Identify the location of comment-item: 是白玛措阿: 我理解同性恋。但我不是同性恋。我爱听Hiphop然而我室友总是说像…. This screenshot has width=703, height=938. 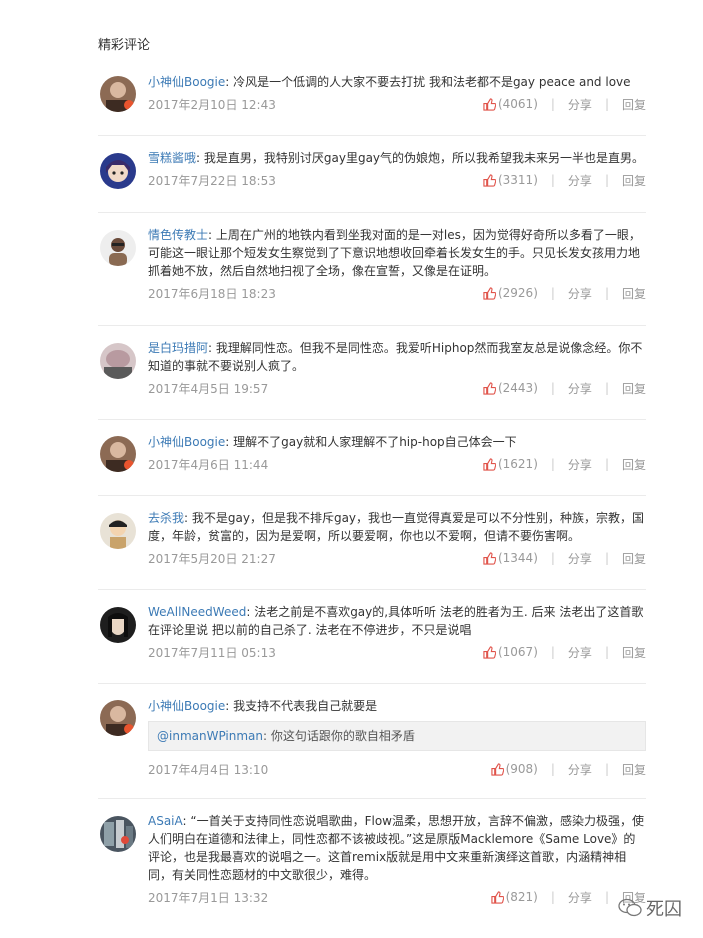
(372, 372).